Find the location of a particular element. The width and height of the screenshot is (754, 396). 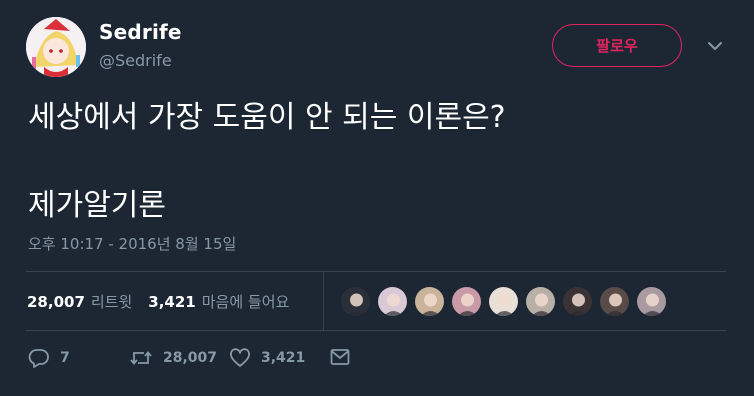

retweet-count: 28,007 is located at coordinates (190, 358).